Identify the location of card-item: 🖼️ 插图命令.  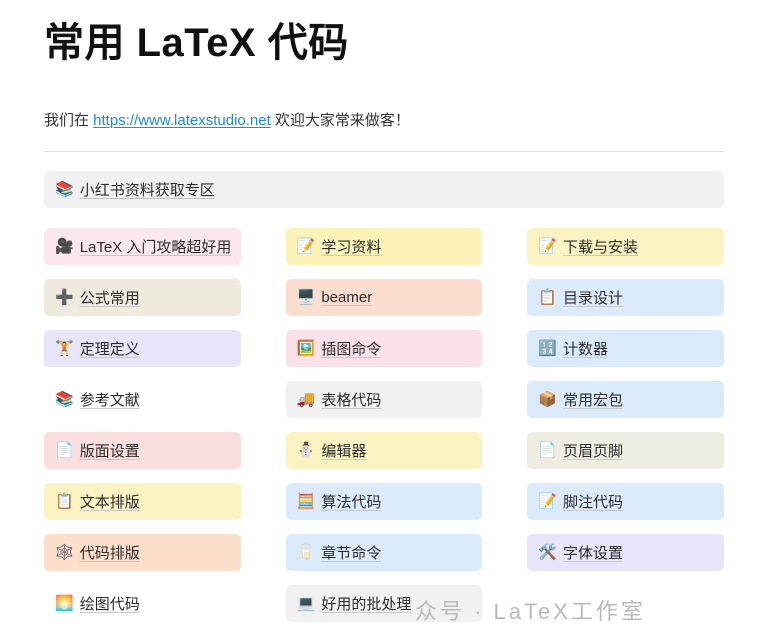
(384, 348).